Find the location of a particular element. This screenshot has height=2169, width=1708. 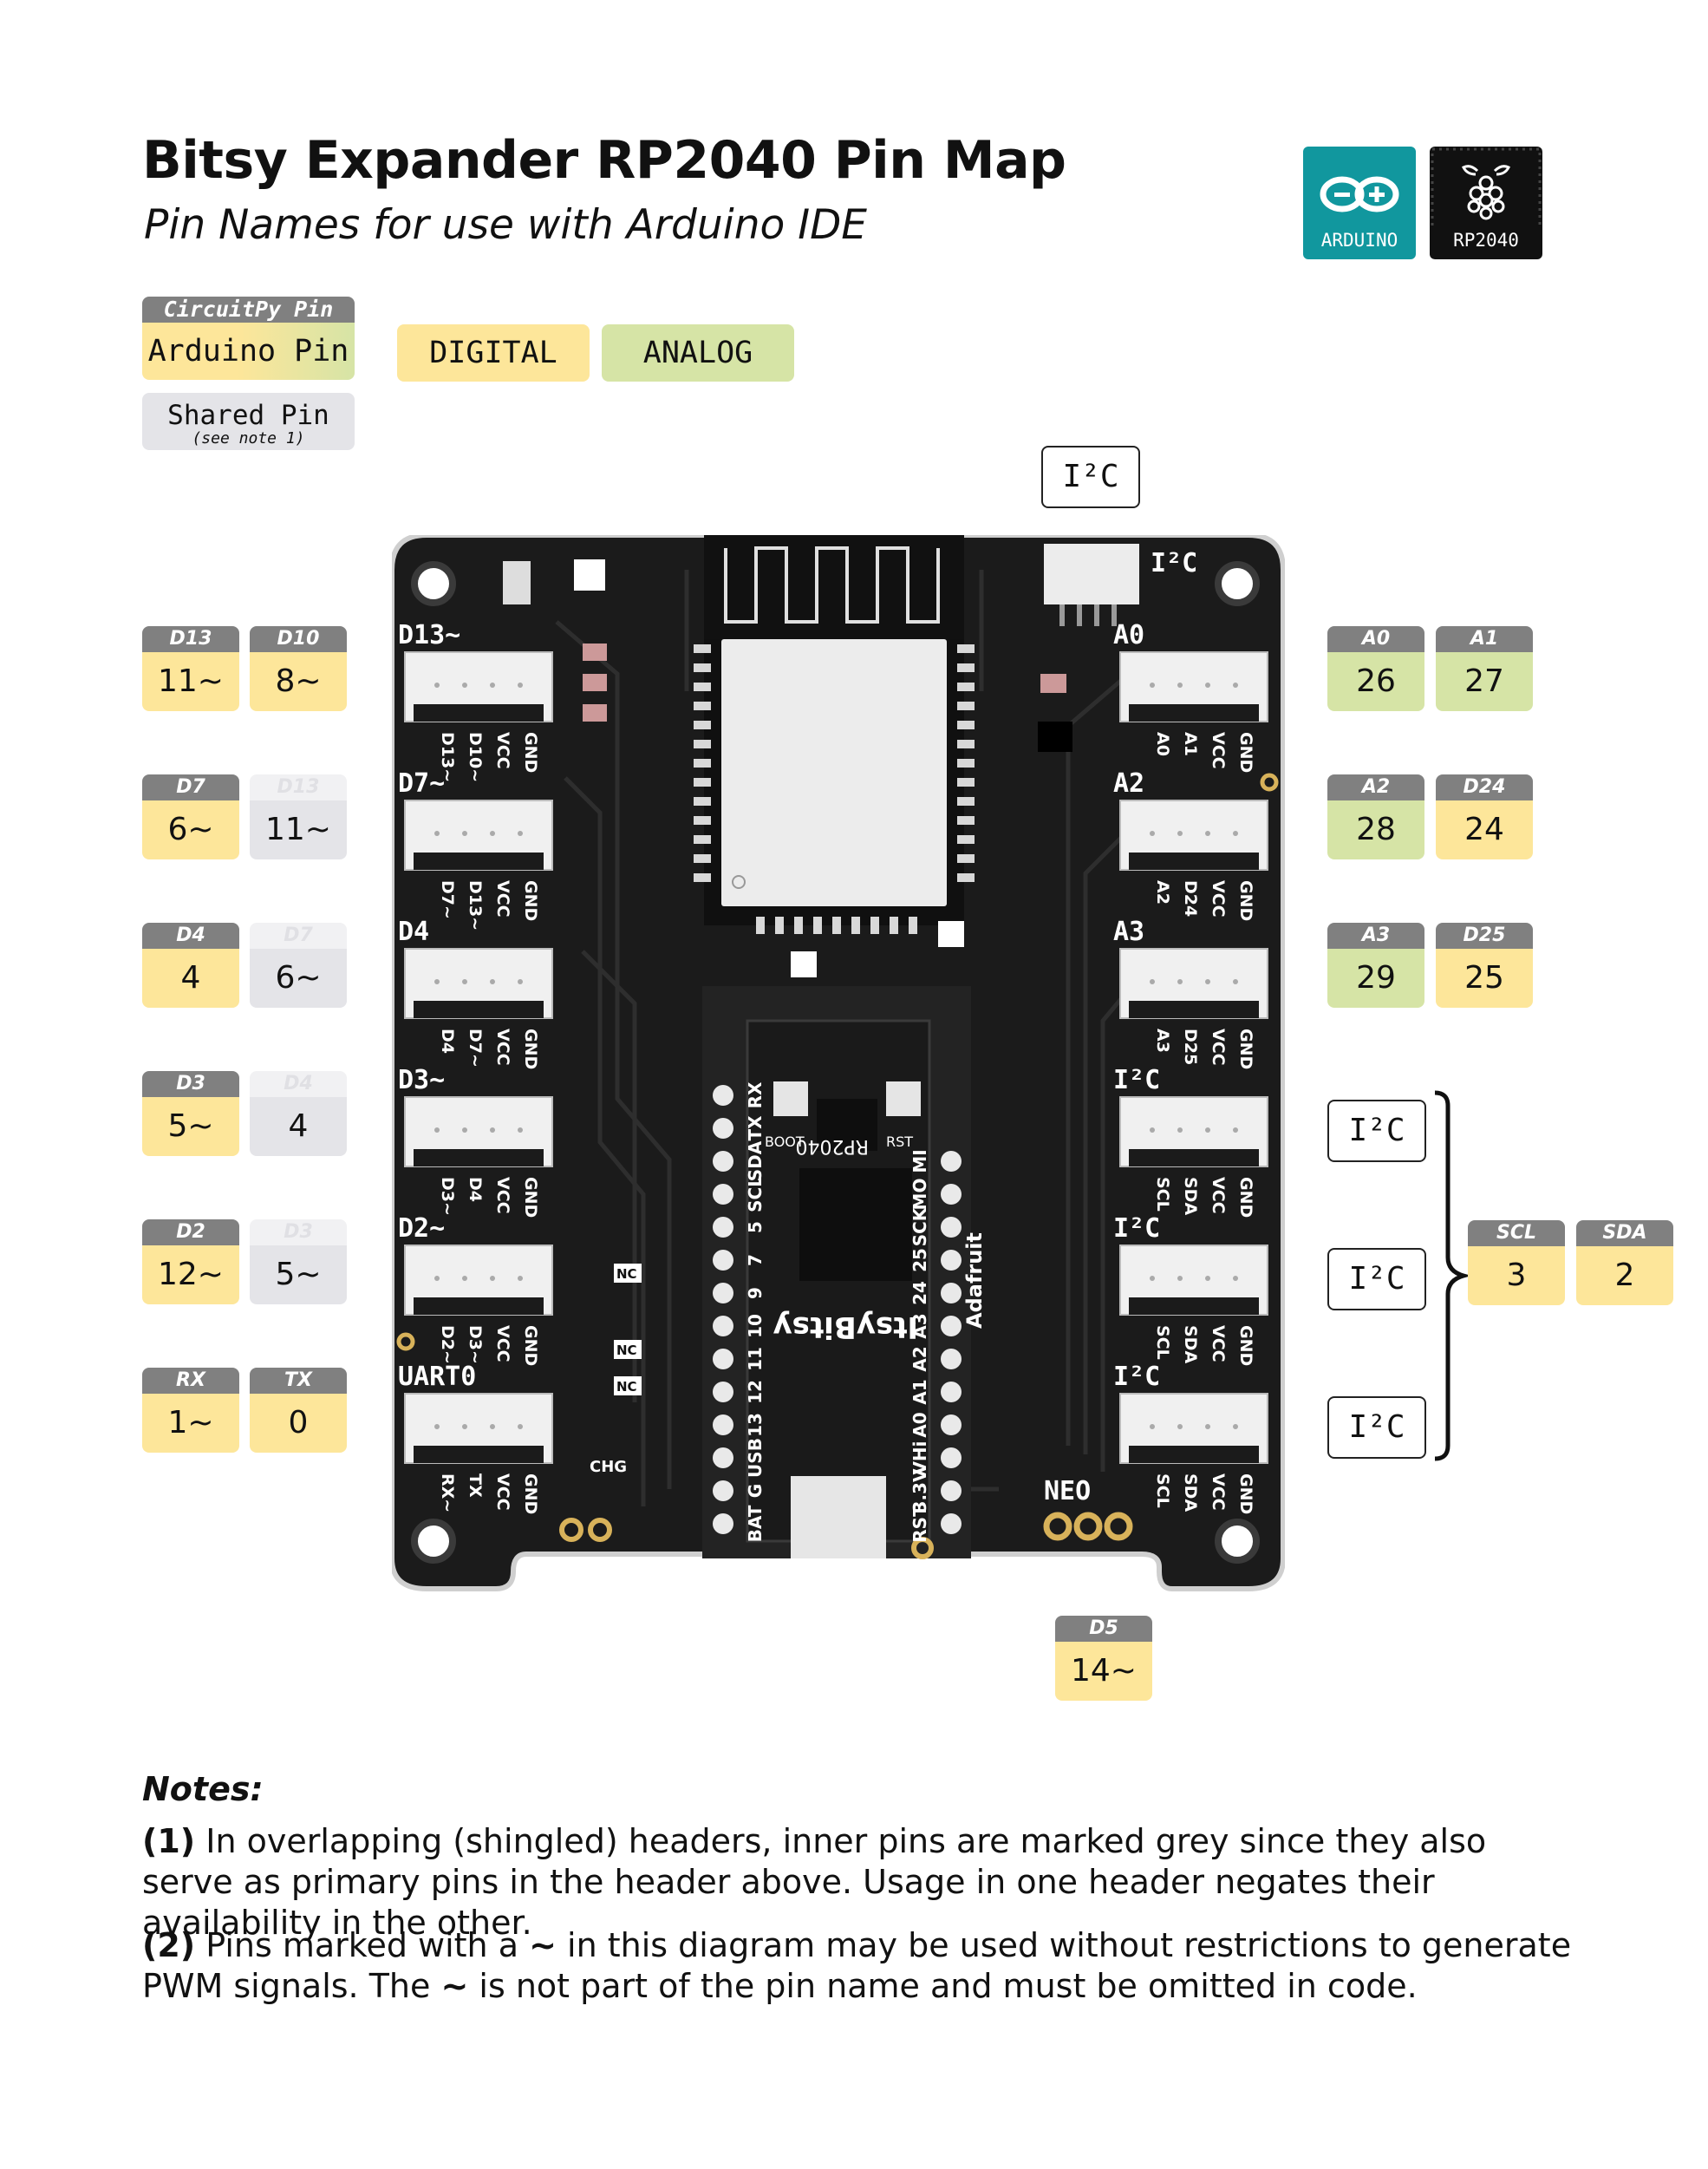

rst-label: RST is located at coordinates (899, 1141).